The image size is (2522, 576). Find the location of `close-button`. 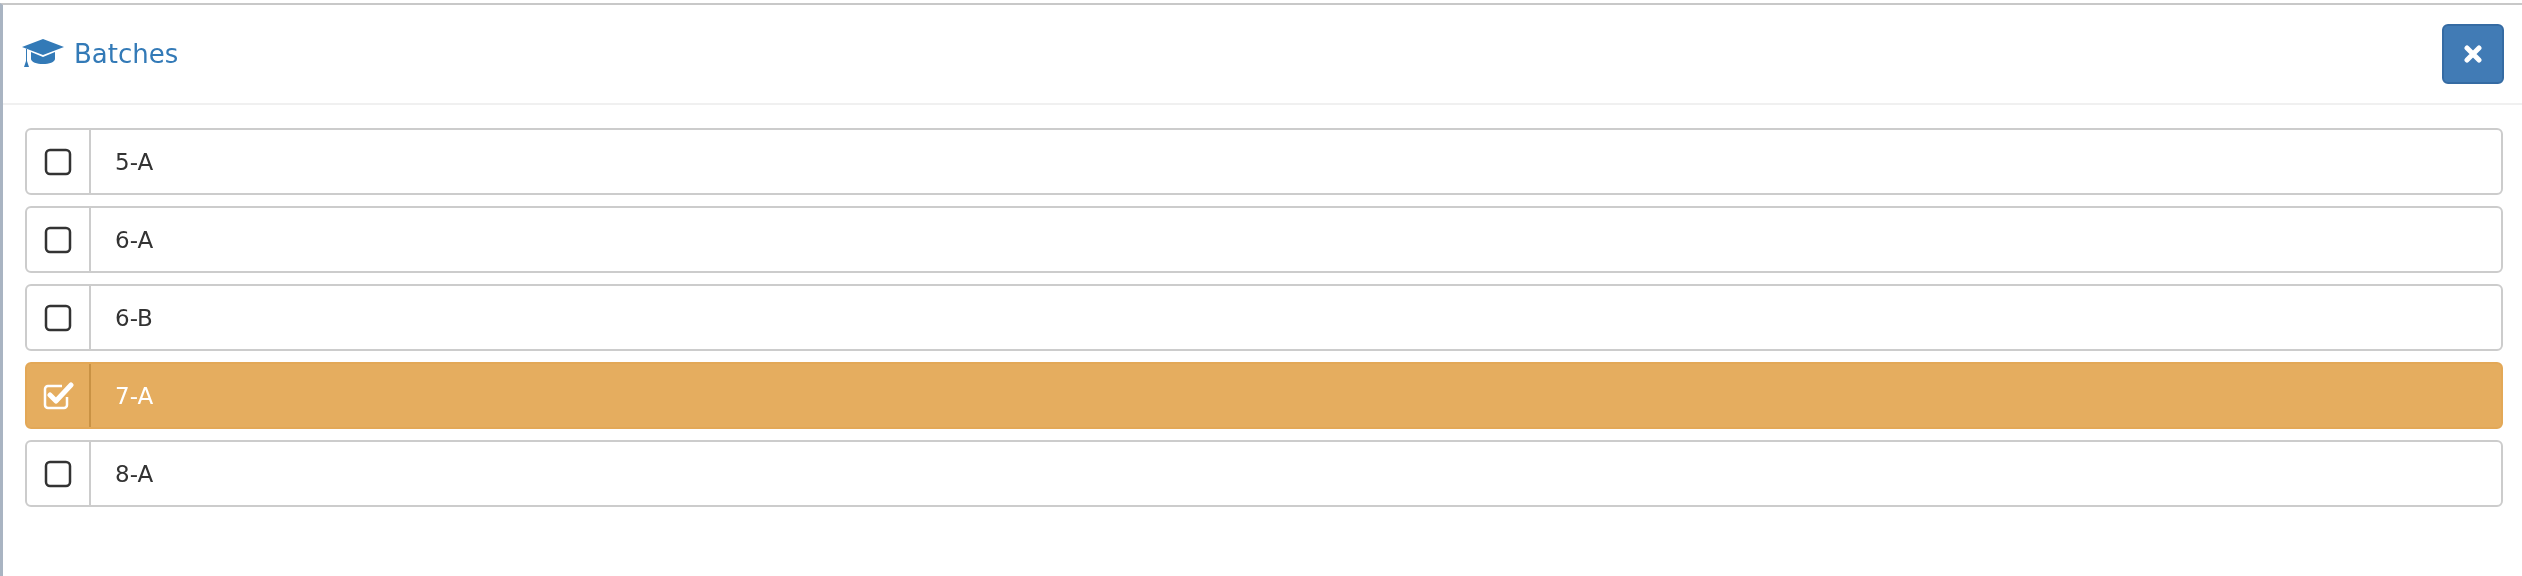

close-button is located at coordinates (2473, 54).